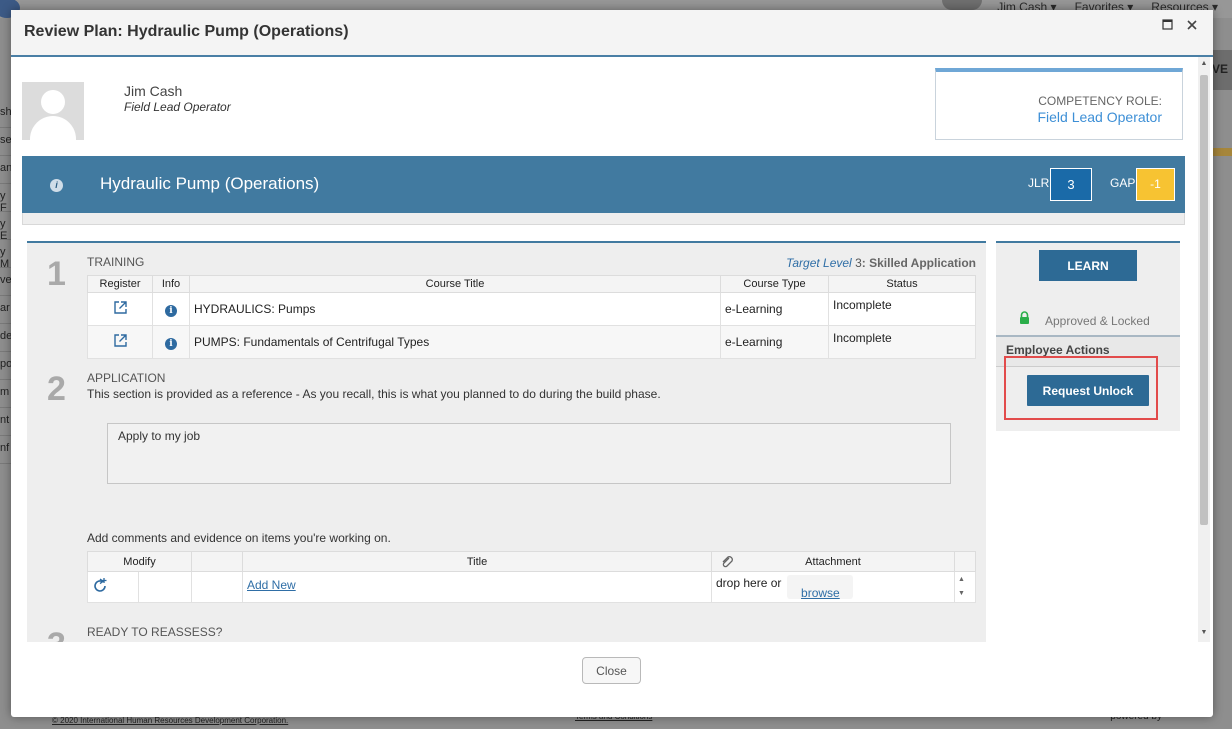 The image size is (1232, 729). Describe the element at coordinates (477, 587) in the screenshot. I see `title-cell: Add New` at that location.